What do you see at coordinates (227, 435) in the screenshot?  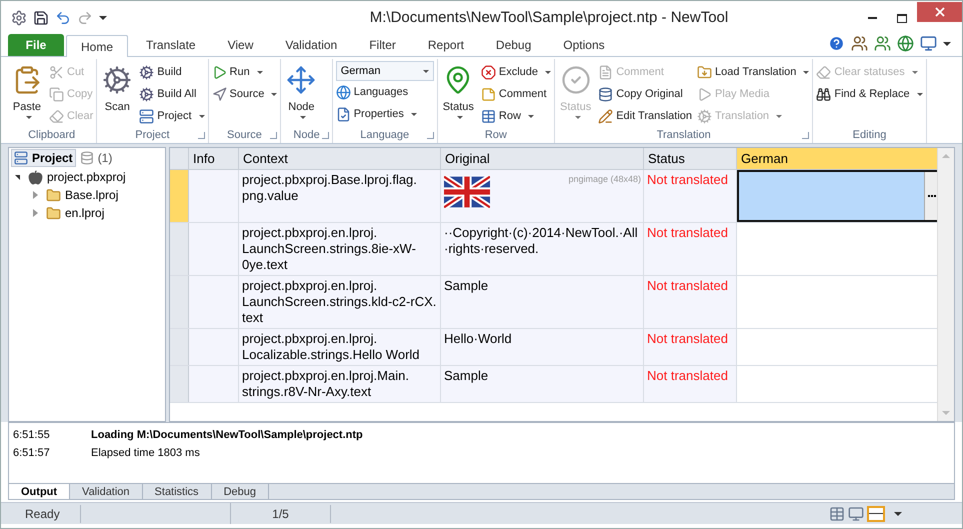 I see `log-message: Loading M:\Documents\NewTool\Sample\project.ntp` at bounding box center [227, 435].